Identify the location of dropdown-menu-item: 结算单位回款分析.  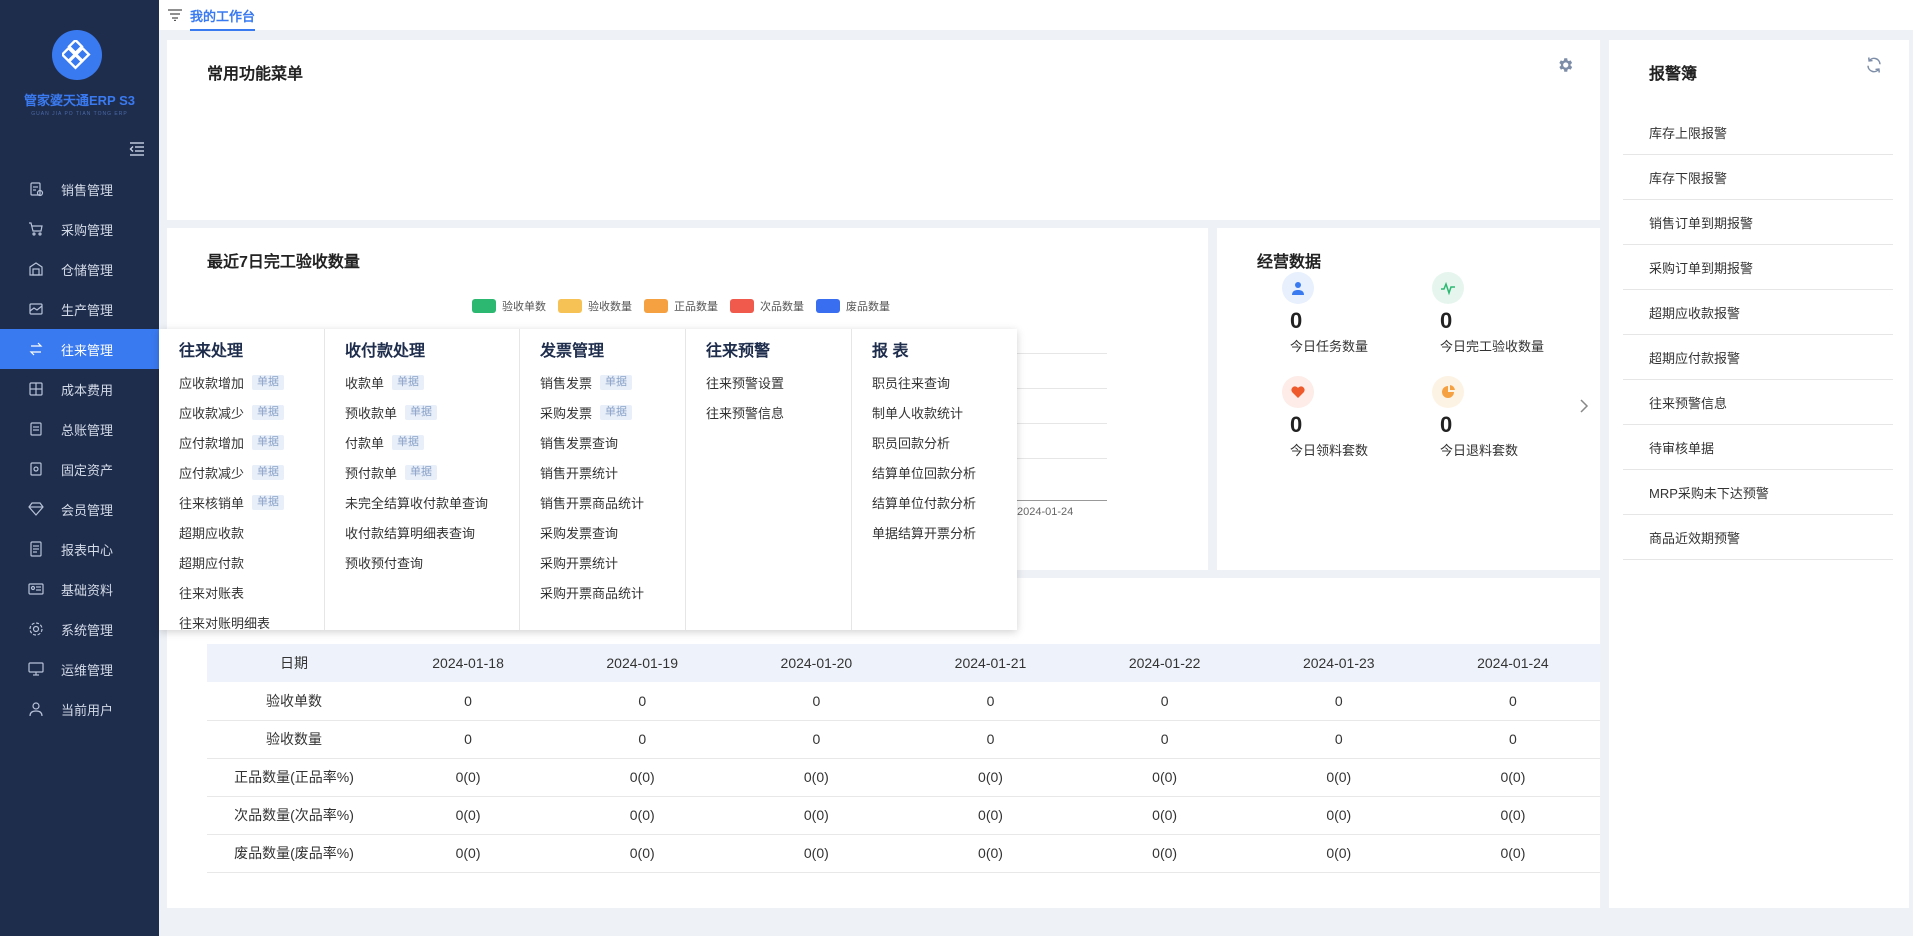
(944, 472).